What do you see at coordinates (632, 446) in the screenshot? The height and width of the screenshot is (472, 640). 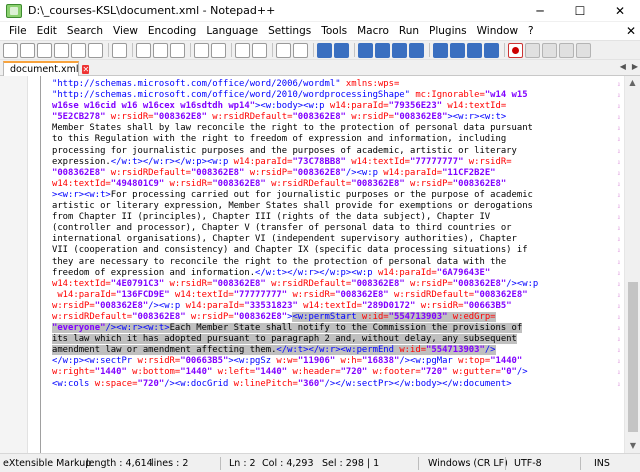 I see `scroll-down-icon: ▼` at bounding box center [632, 446].